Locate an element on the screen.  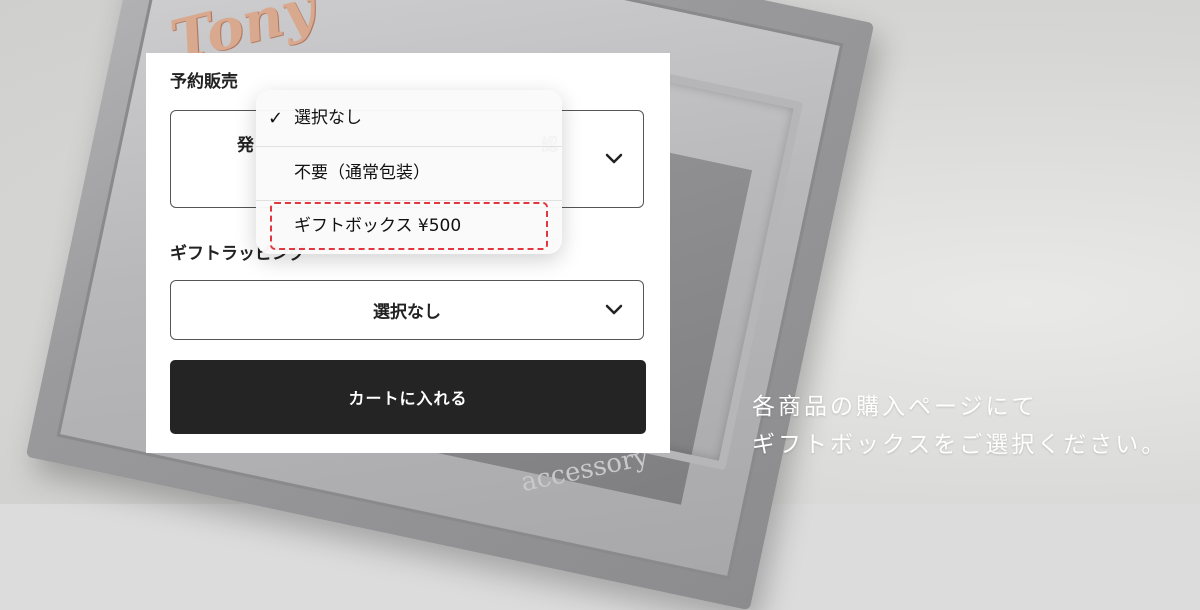
dropdown-option-not-needed: 不要（通常包装） is located at coordinates (409, 173).